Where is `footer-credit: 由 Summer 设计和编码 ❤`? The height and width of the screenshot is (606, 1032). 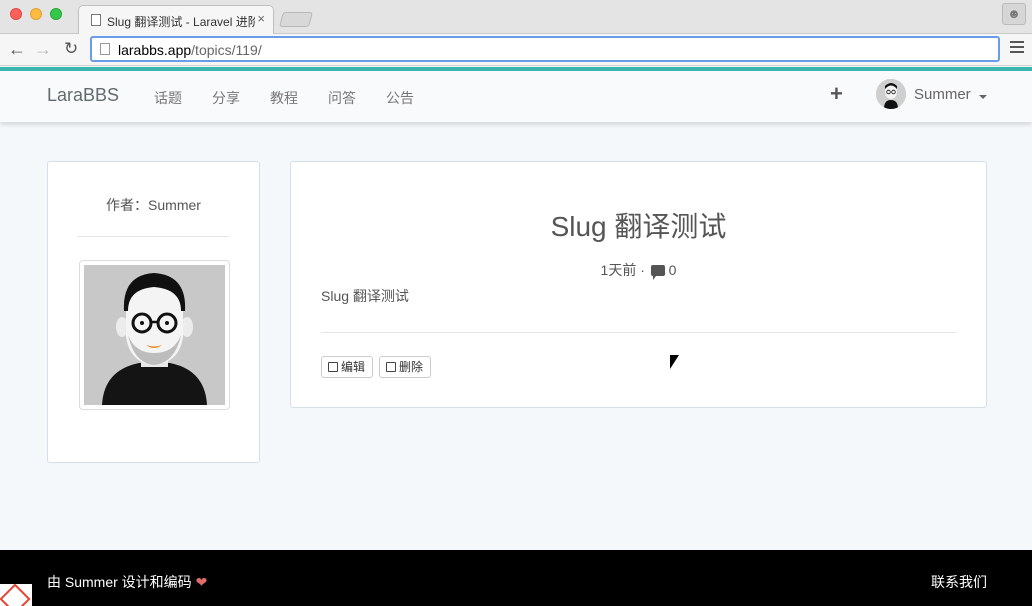 footer-credit: 由 Summer 设计和编码 ❤ is located at coordinates (127, 582).